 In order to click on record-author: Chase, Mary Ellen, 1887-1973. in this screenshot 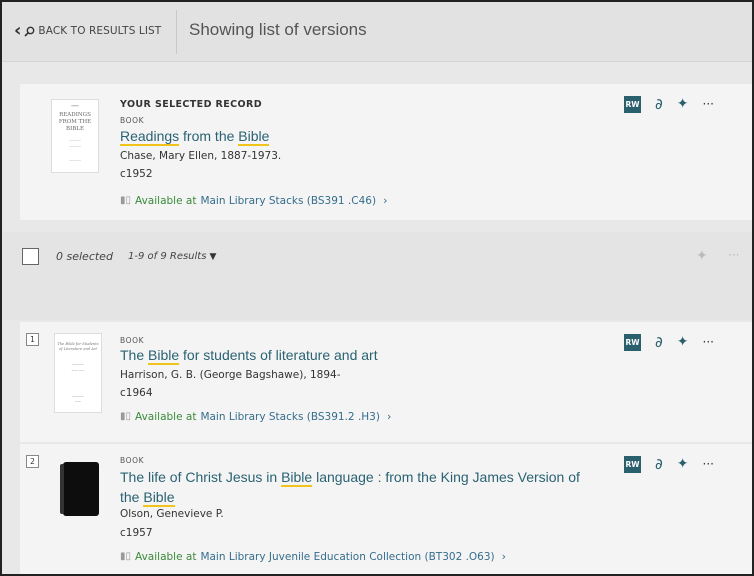, I will do `click(201, 156)`.